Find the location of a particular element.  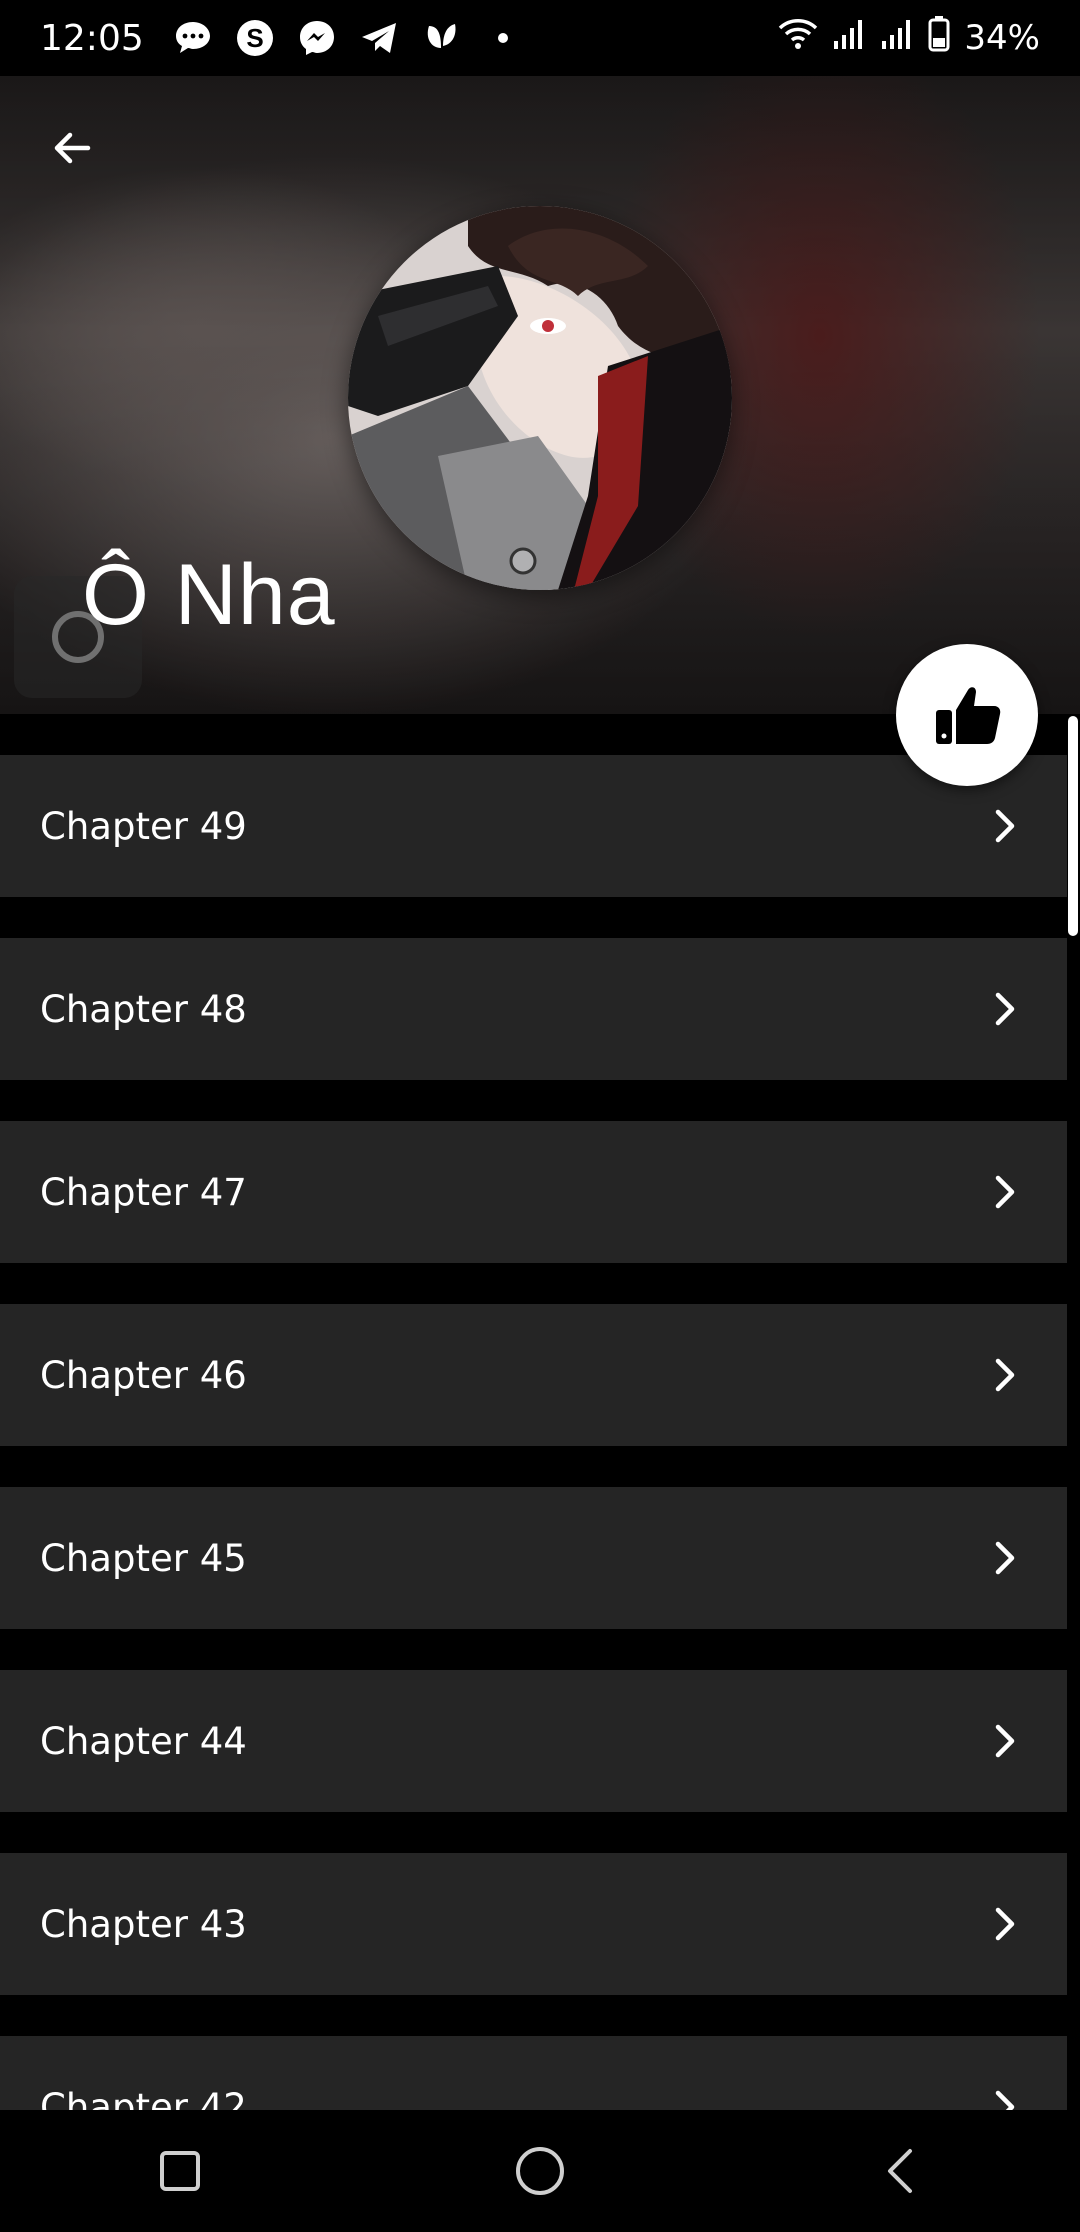

chapter-row: Chapter 47 is located at coordinates (533, 1192).